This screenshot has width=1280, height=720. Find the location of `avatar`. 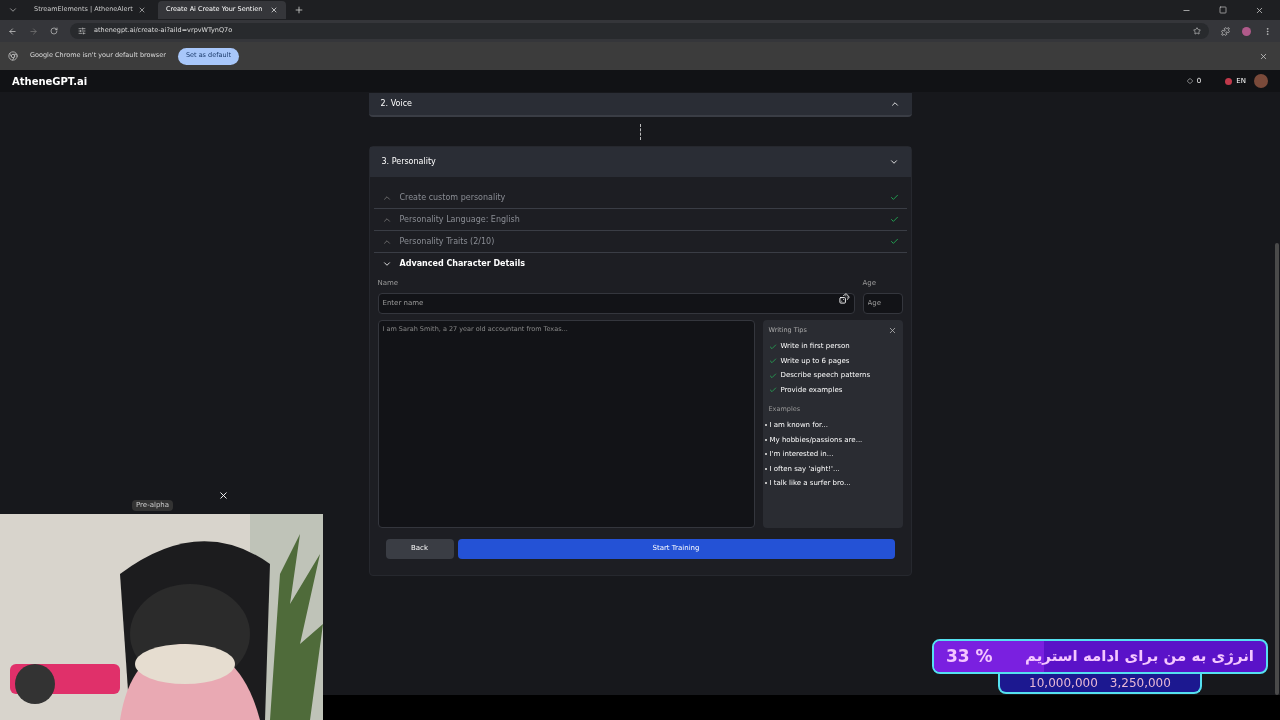

avatar is located at coordinates (1261, 81).